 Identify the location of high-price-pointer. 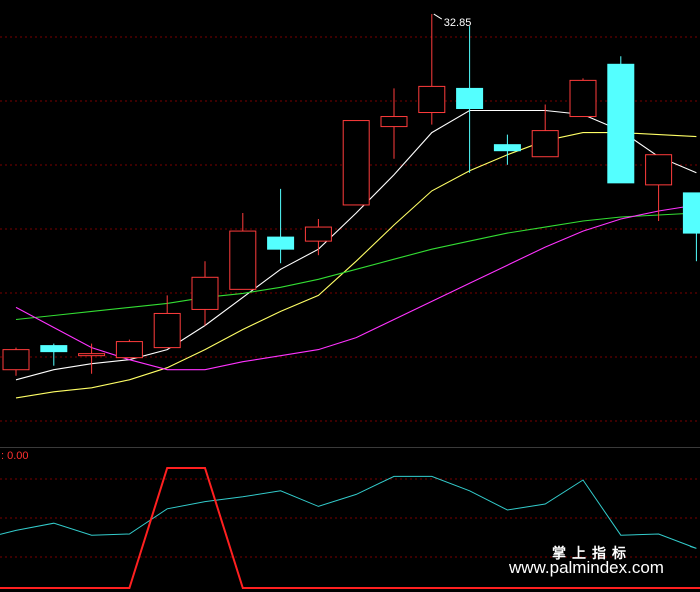
(438, 16).